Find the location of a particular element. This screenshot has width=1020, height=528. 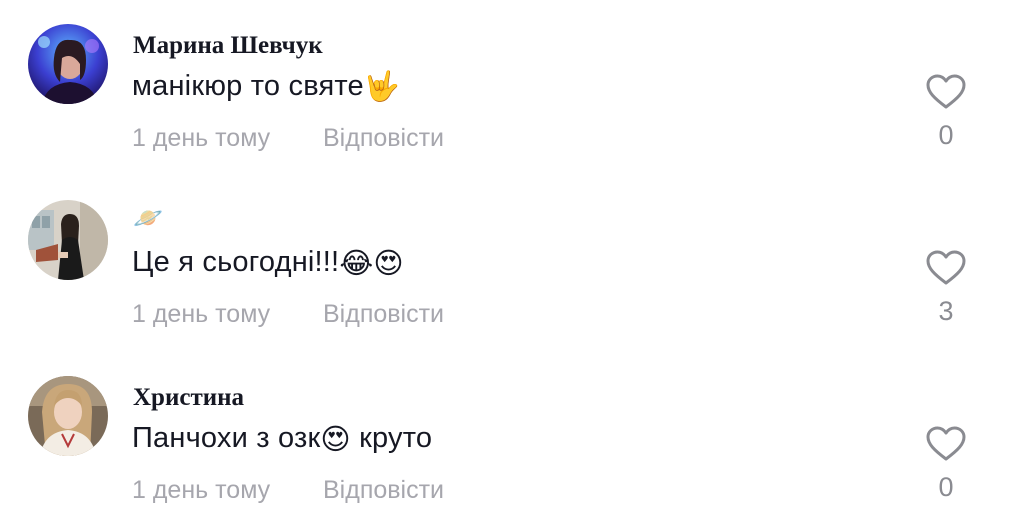

comment-username: Христина is located at coordinates (188, 398).